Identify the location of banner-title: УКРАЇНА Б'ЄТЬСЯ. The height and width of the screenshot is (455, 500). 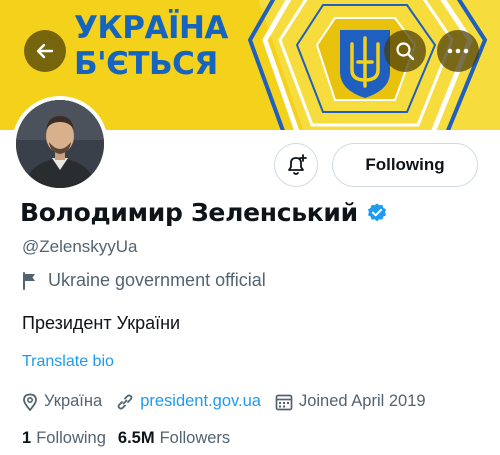
(151, 46).